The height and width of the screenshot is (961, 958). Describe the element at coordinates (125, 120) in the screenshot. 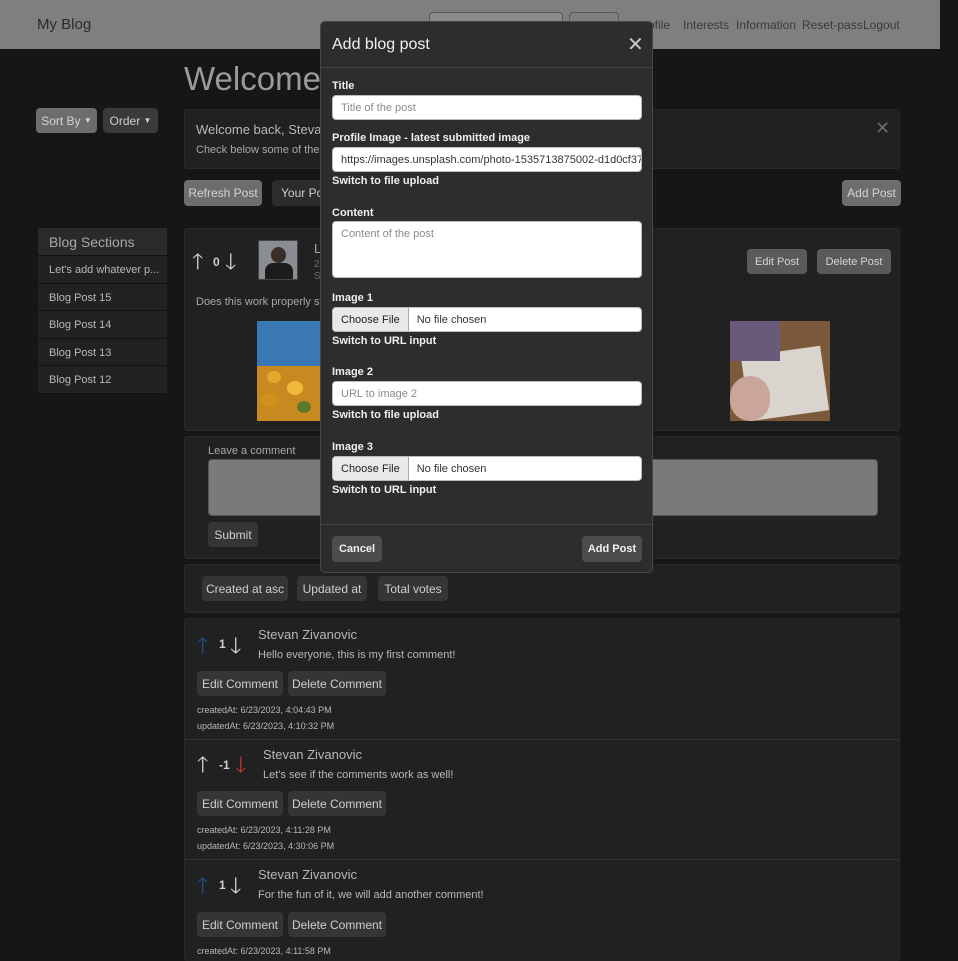

I see `order-label: Order` at that location.